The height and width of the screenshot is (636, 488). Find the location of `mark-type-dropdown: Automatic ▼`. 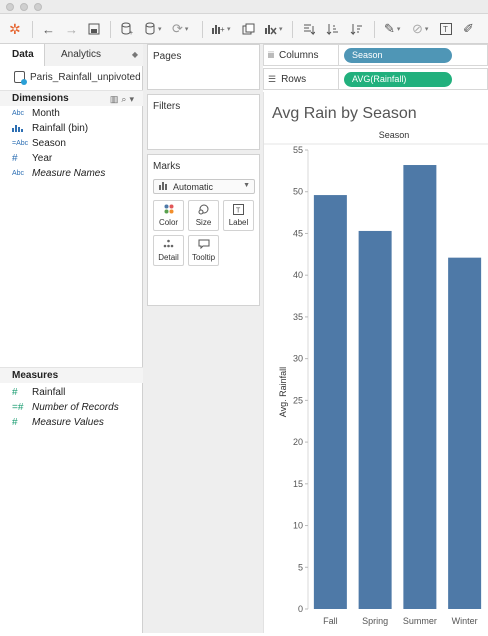

mark-type-dropdown: Automatic ▼ is located at coordinates (204, 186).